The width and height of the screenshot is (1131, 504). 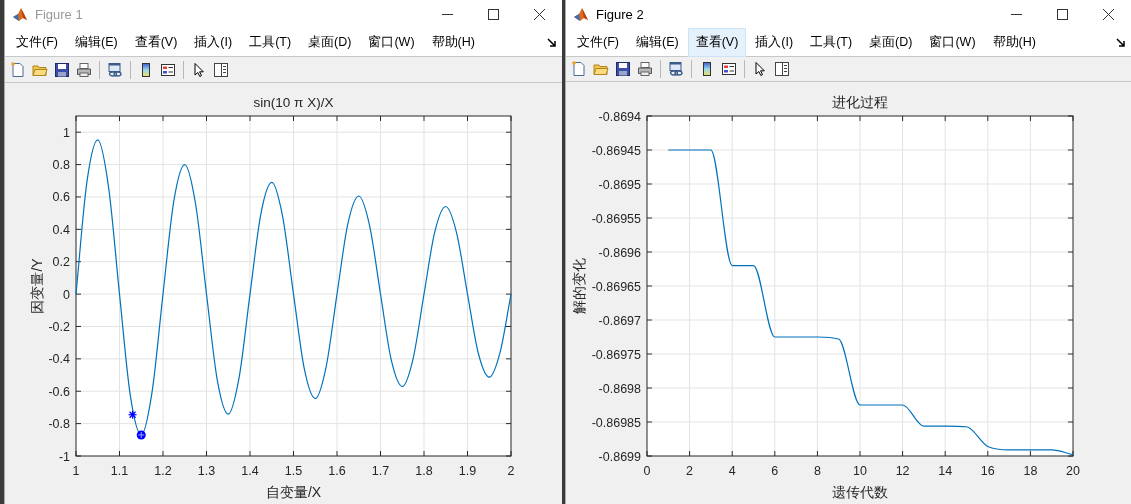 What do you see at coordinates (141, 435) in the screenshot?
I see `circle-marker` at bounding box center [141, 435].